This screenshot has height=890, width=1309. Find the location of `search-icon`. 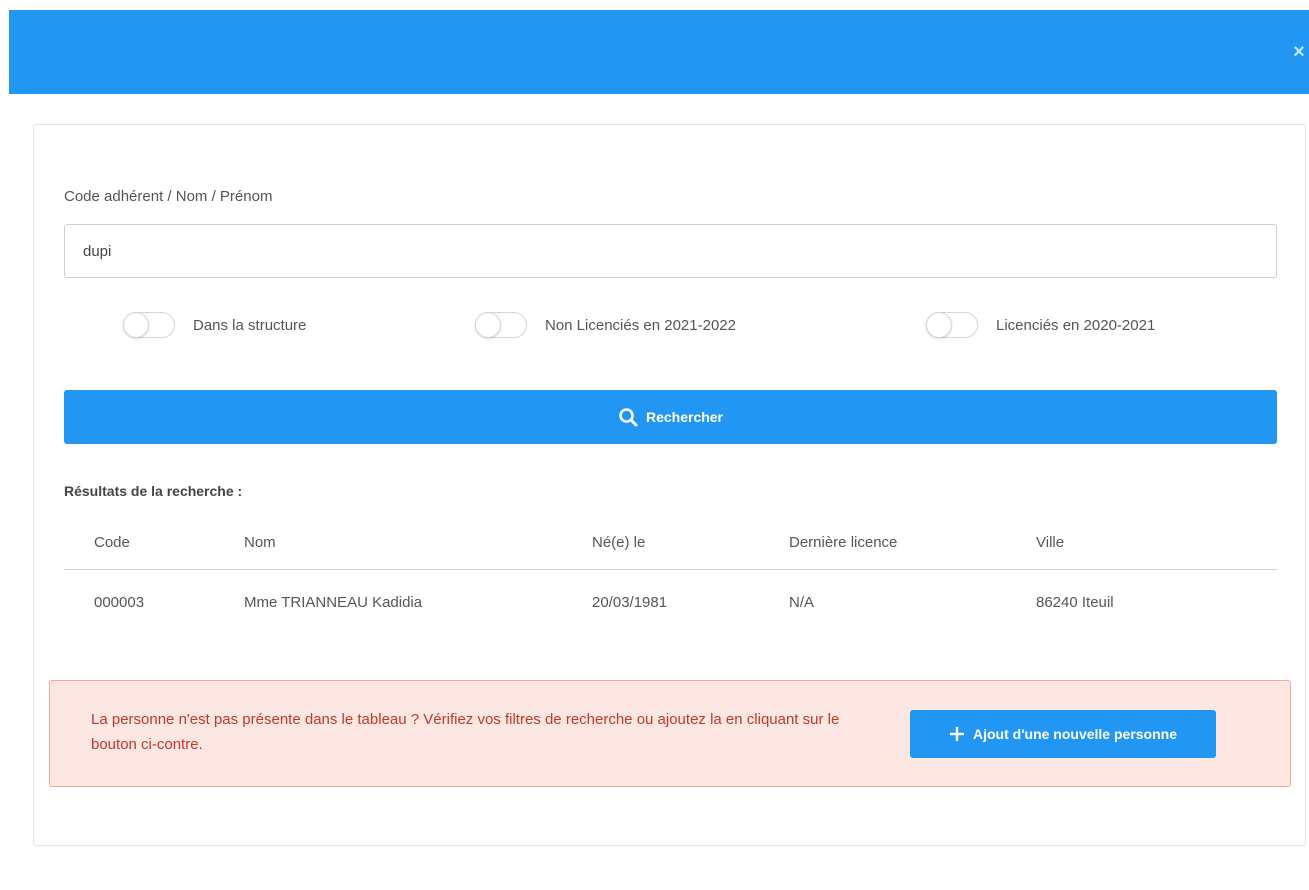

search-icon is located at coordinates (628, 417).